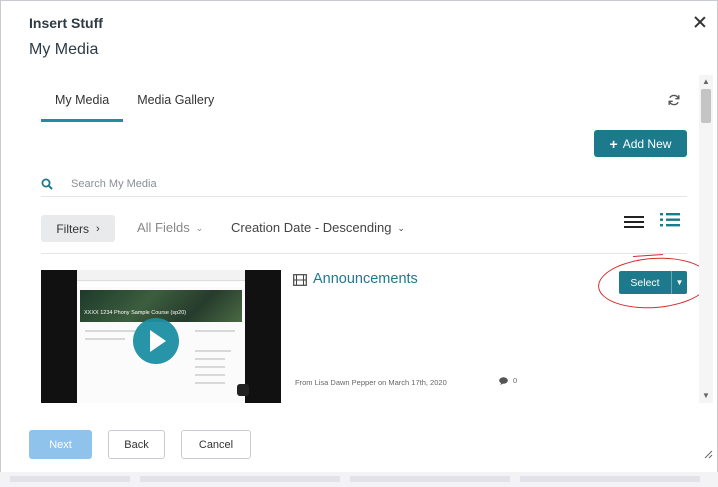 The image size is (718, 487). What do you see at coordinates (72, 228) in the screenshot?
I see `filters-label: Filters` at bounding box center [72, 228].